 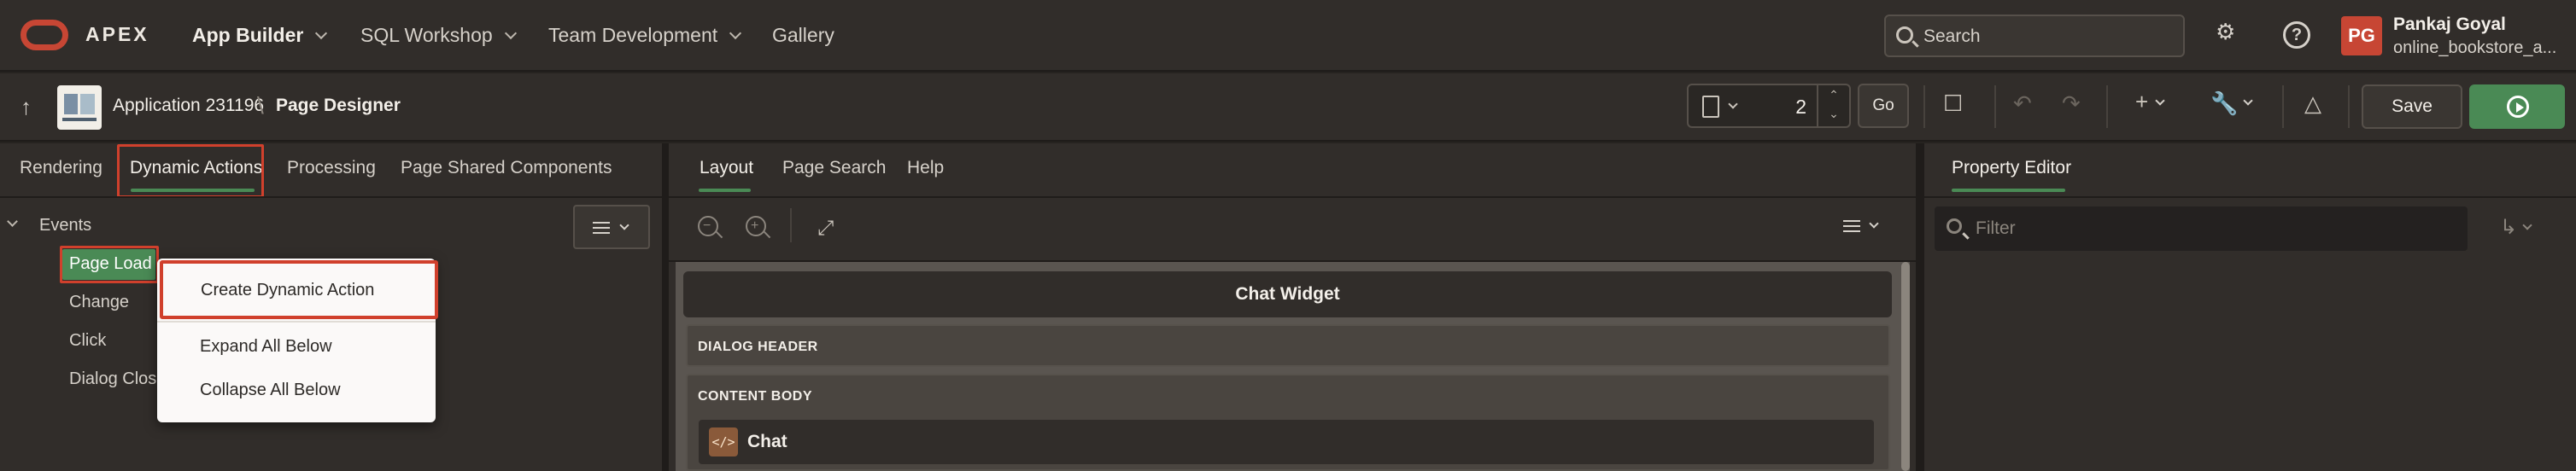 What do you see at coordinates (1287, 294) in the screenshot?
I see `page-title-chat-widget: Chat Widget` at bounding box center [1287, 294].